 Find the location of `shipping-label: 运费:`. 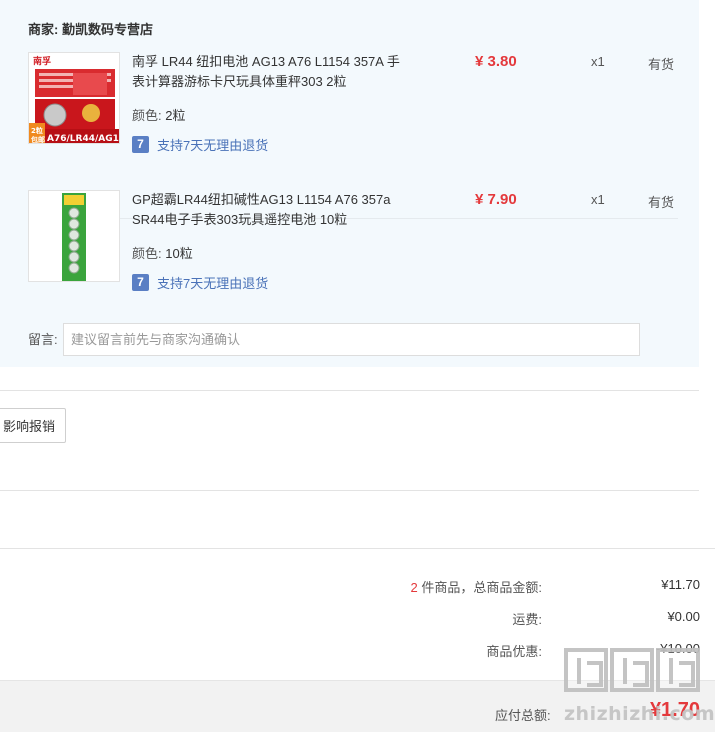

shipping-label: 运费: is located at coordinates (527, 619).